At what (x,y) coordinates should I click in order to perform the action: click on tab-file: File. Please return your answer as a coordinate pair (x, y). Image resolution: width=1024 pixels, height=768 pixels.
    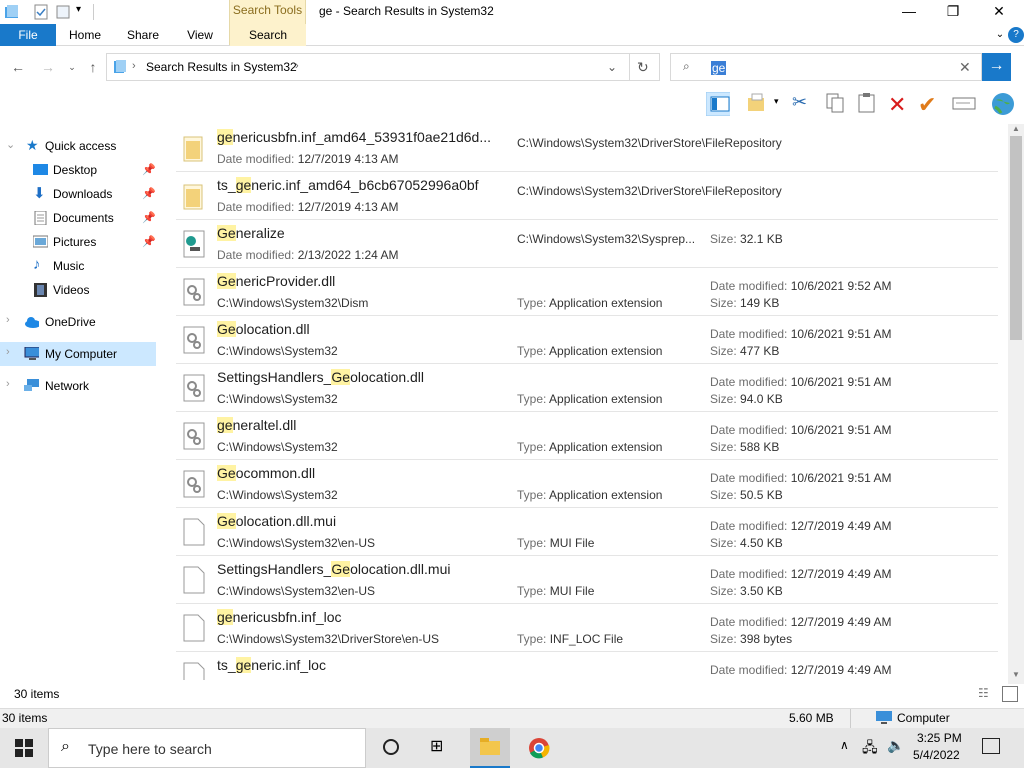
    Looking at the image, I should click on (28, 35).